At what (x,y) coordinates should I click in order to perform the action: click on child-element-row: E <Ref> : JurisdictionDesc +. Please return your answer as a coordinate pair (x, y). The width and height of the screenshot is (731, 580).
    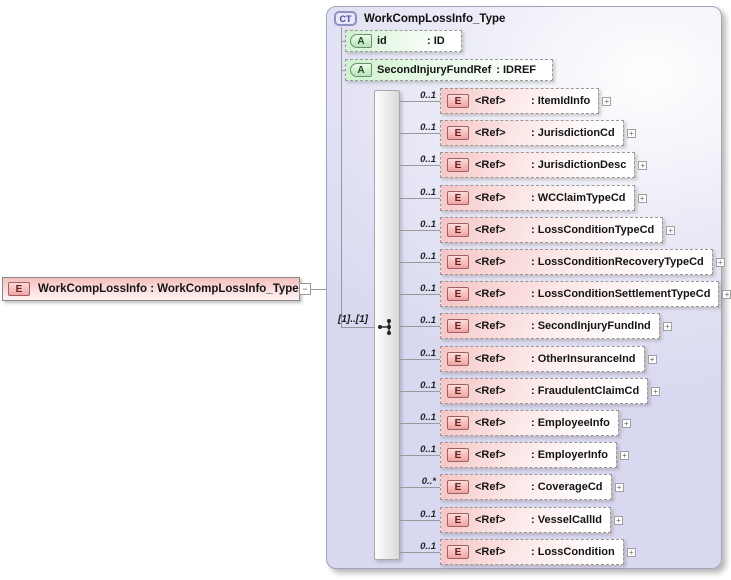
    Looking at the image, I should click on (544, 165).